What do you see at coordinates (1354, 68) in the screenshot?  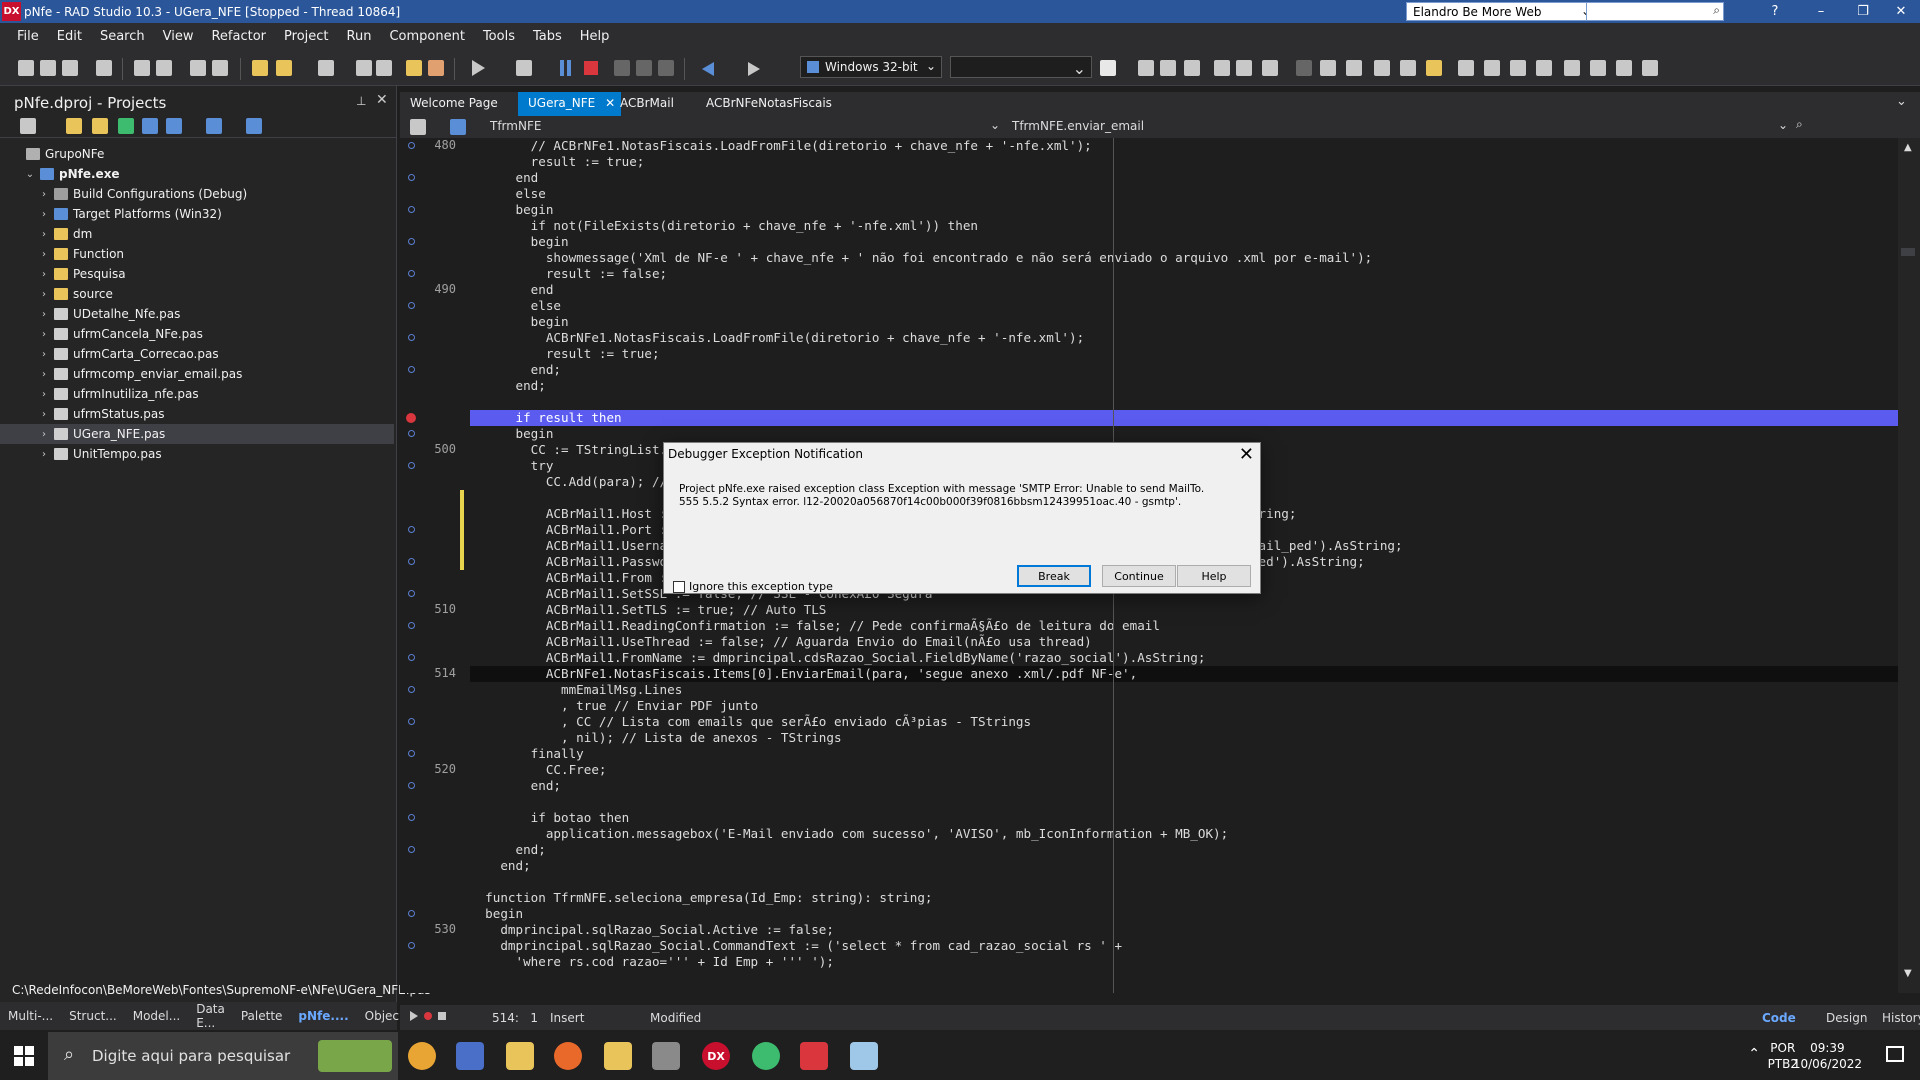 I see `send-back-icon` at bounding box center [1354, 68].